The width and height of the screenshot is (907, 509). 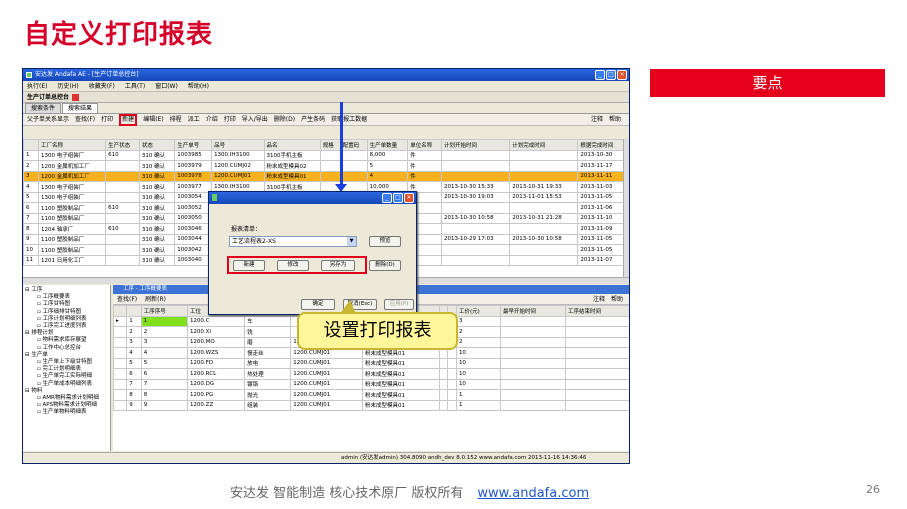 I want to click on tab-search-results: 搜索结果, so click(x=80, y=108).